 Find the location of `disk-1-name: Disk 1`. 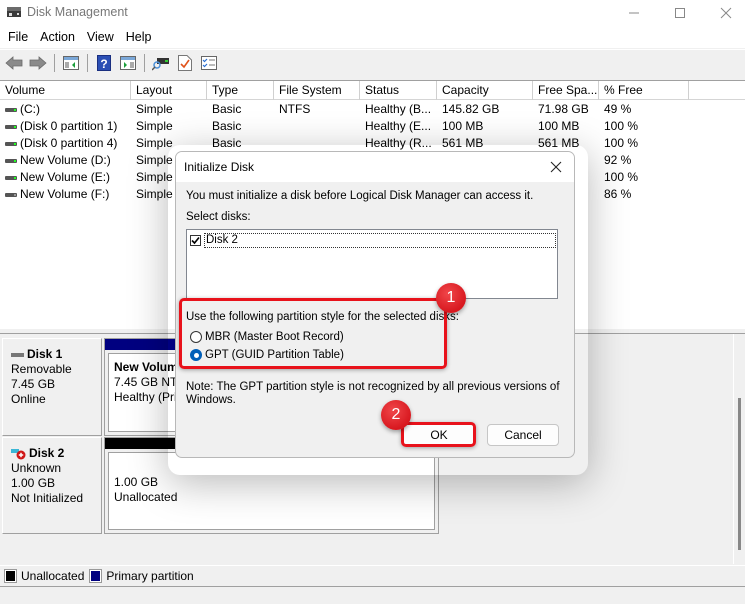

disk-1-name: Disk 1 is located at coordinates (45, 354).